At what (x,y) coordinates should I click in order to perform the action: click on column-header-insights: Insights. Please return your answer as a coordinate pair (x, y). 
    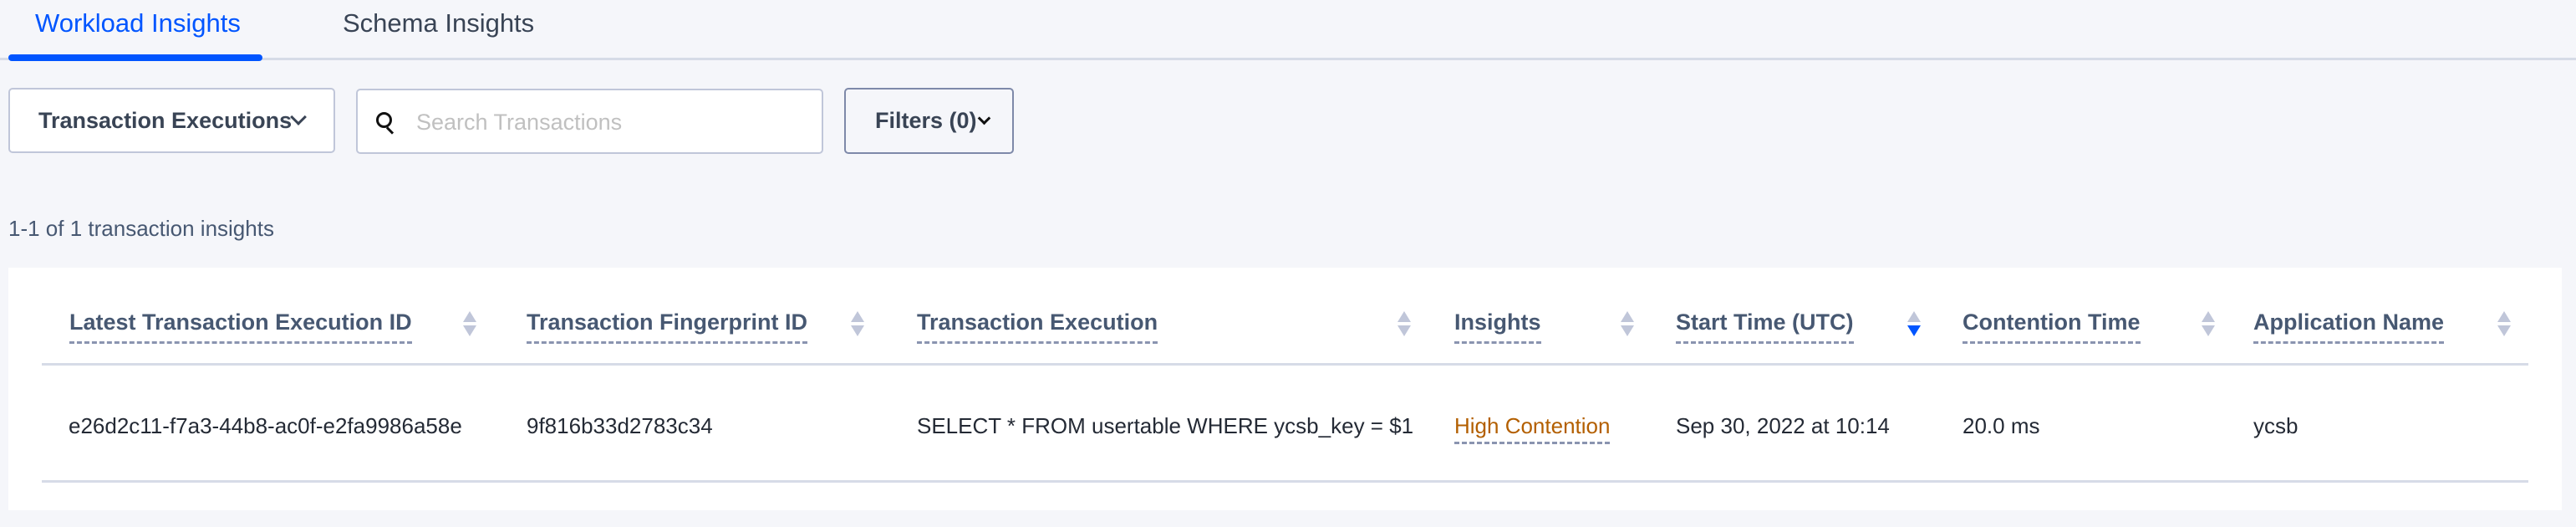
    Looking at the image, I should click on (1497, 326).